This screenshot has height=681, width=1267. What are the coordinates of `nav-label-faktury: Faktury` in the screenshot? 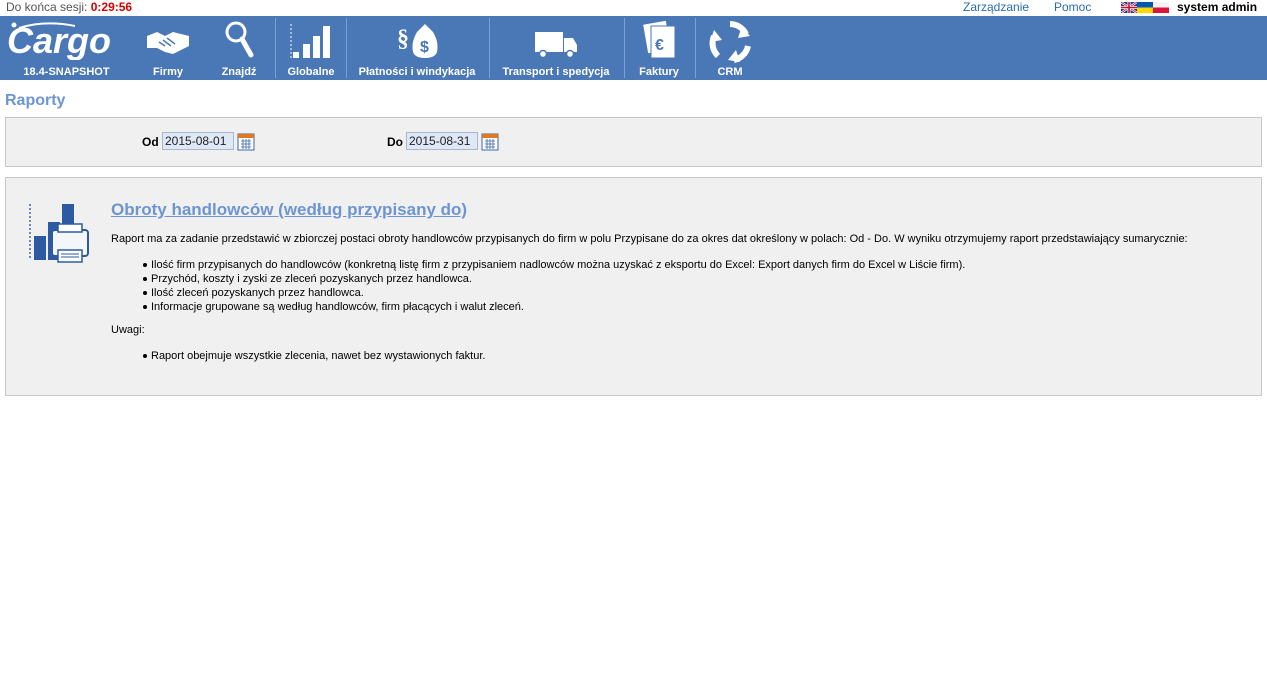 It's located at (659, 72).